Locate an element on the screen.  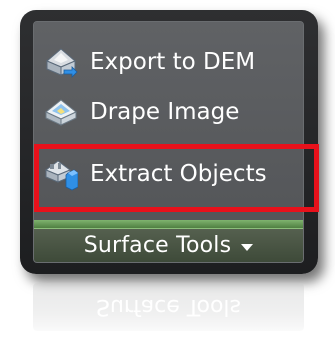
surface-tools-dropdown: Surface Tools is located at coordinates (168, 245).